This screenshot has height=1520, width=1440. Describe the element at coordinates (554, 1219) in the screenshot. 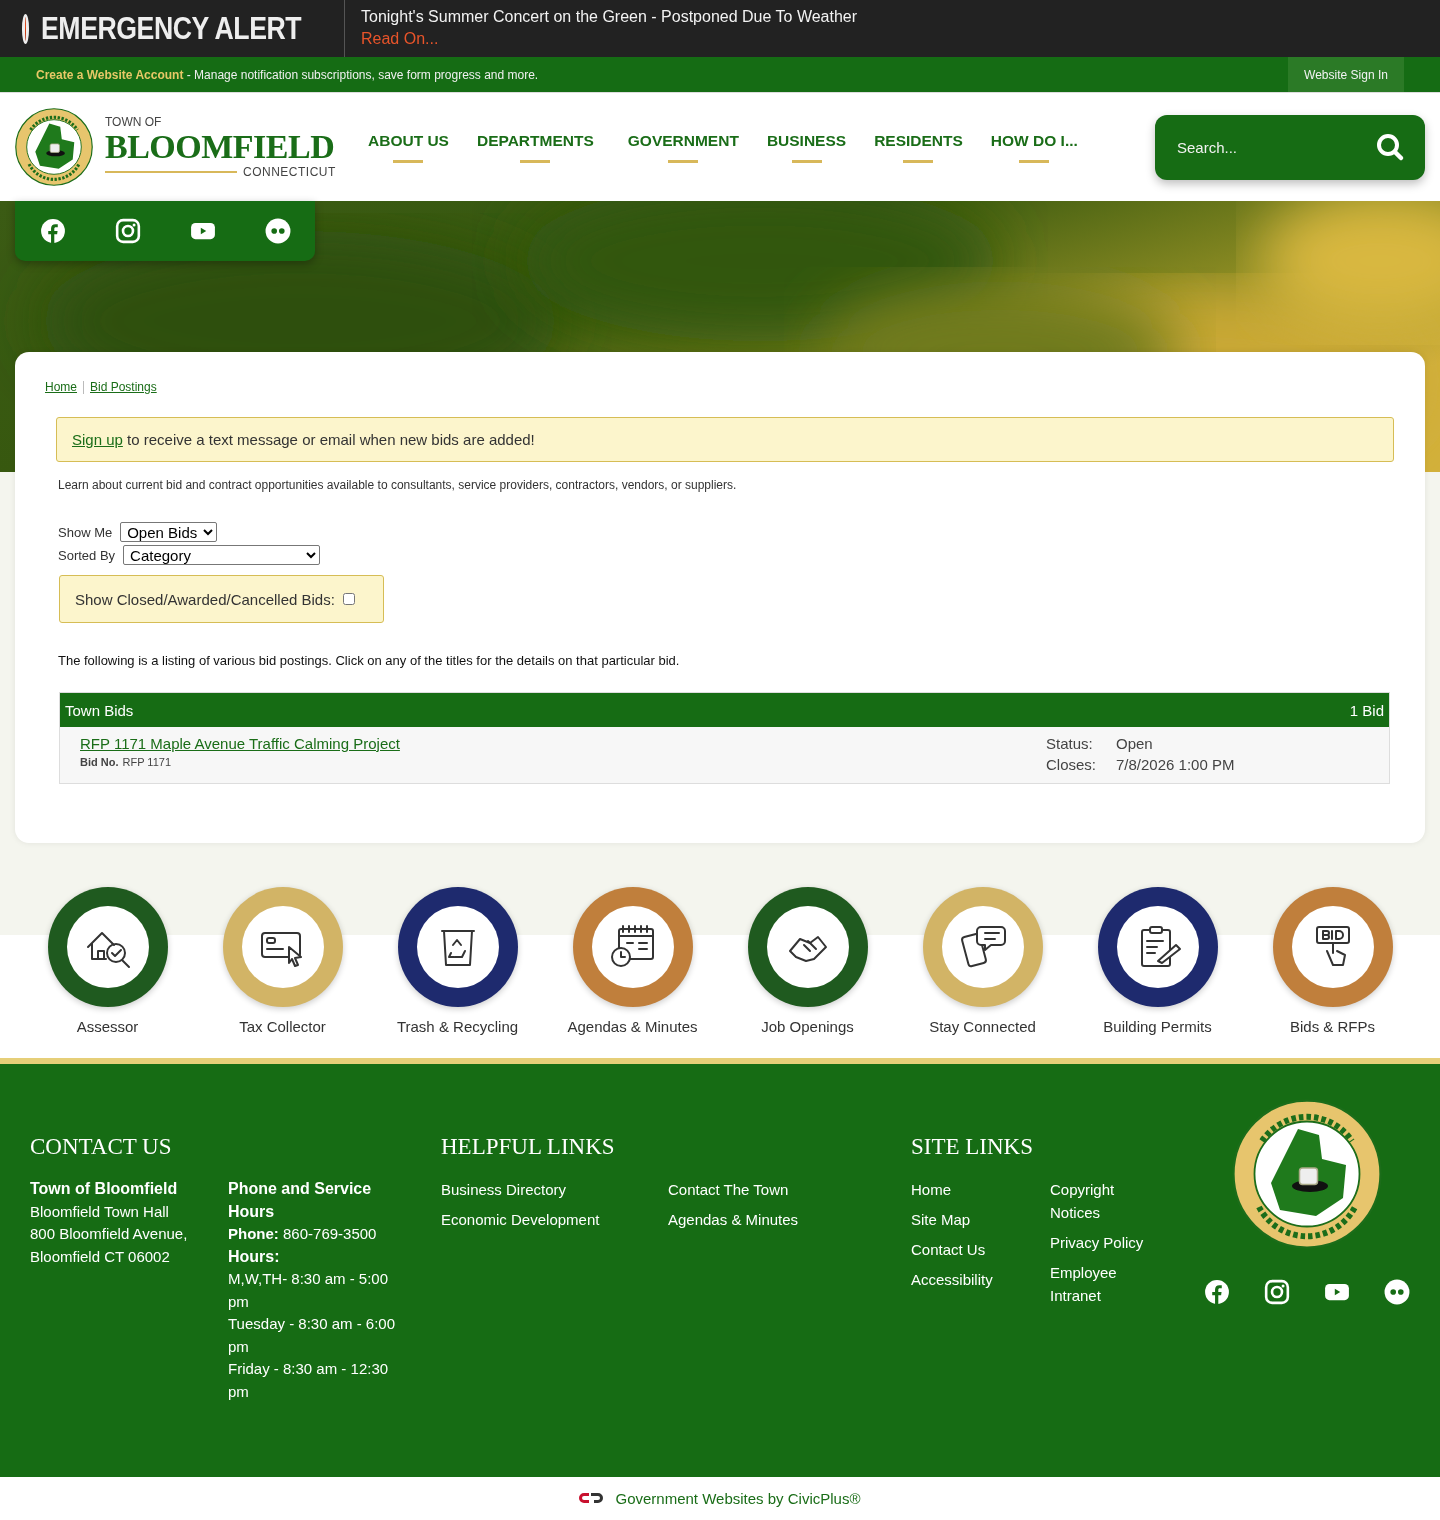

I see `footer-link: Economic Development` at that location.